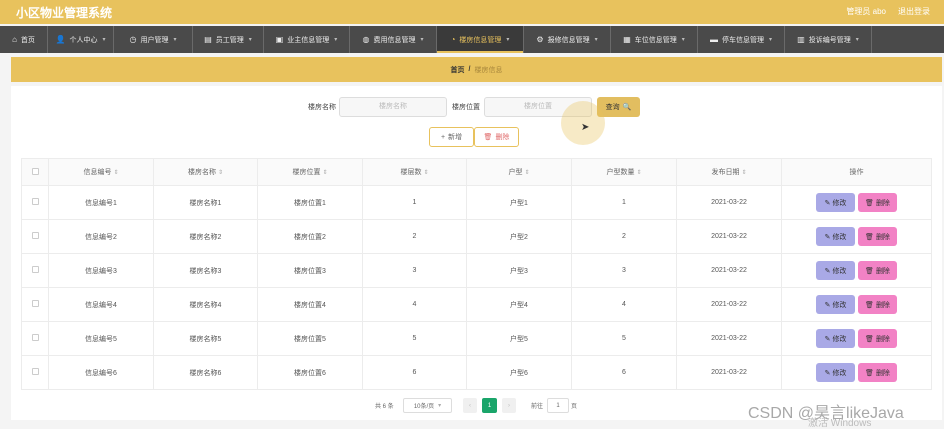  What do you see at coordinates (205, 270) in the screenshot?
I see `cell-building-name: 楼房名称3` at bounding box center [205, 270].